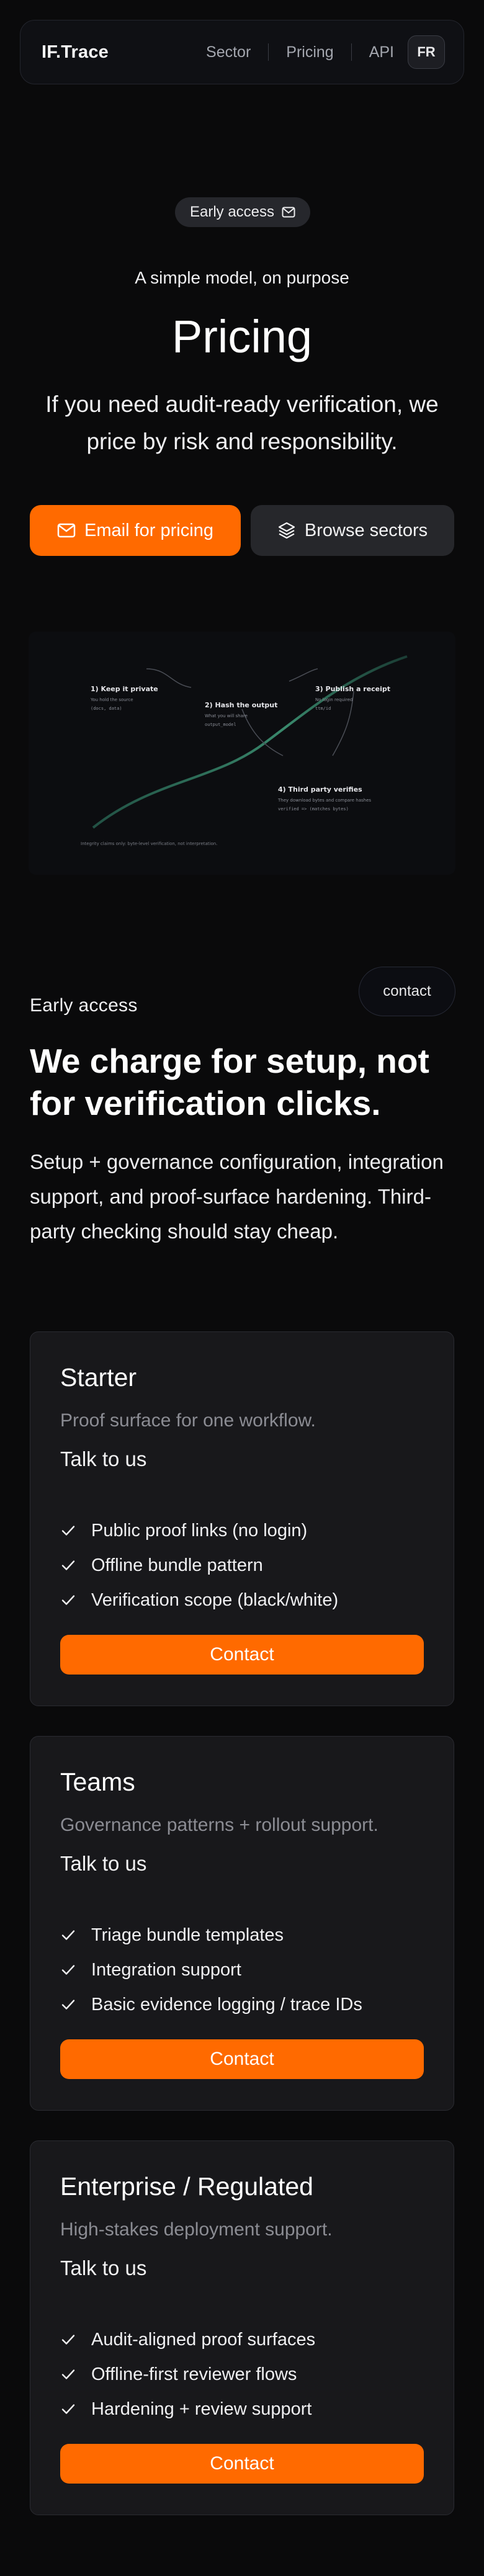  Describe the element at coordinates (194, 2374) in the screenshot. I see `feature-label: Offline-first reviewer flows` at that location.